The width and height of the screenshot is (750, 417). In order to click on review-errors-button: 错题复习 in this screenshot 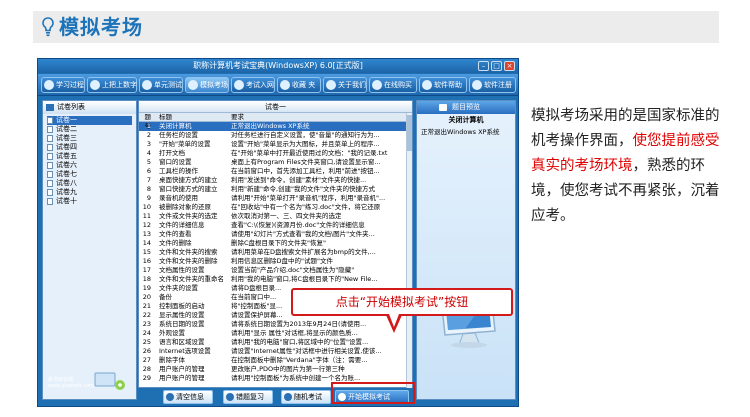, I will do `click(248, 397)`.